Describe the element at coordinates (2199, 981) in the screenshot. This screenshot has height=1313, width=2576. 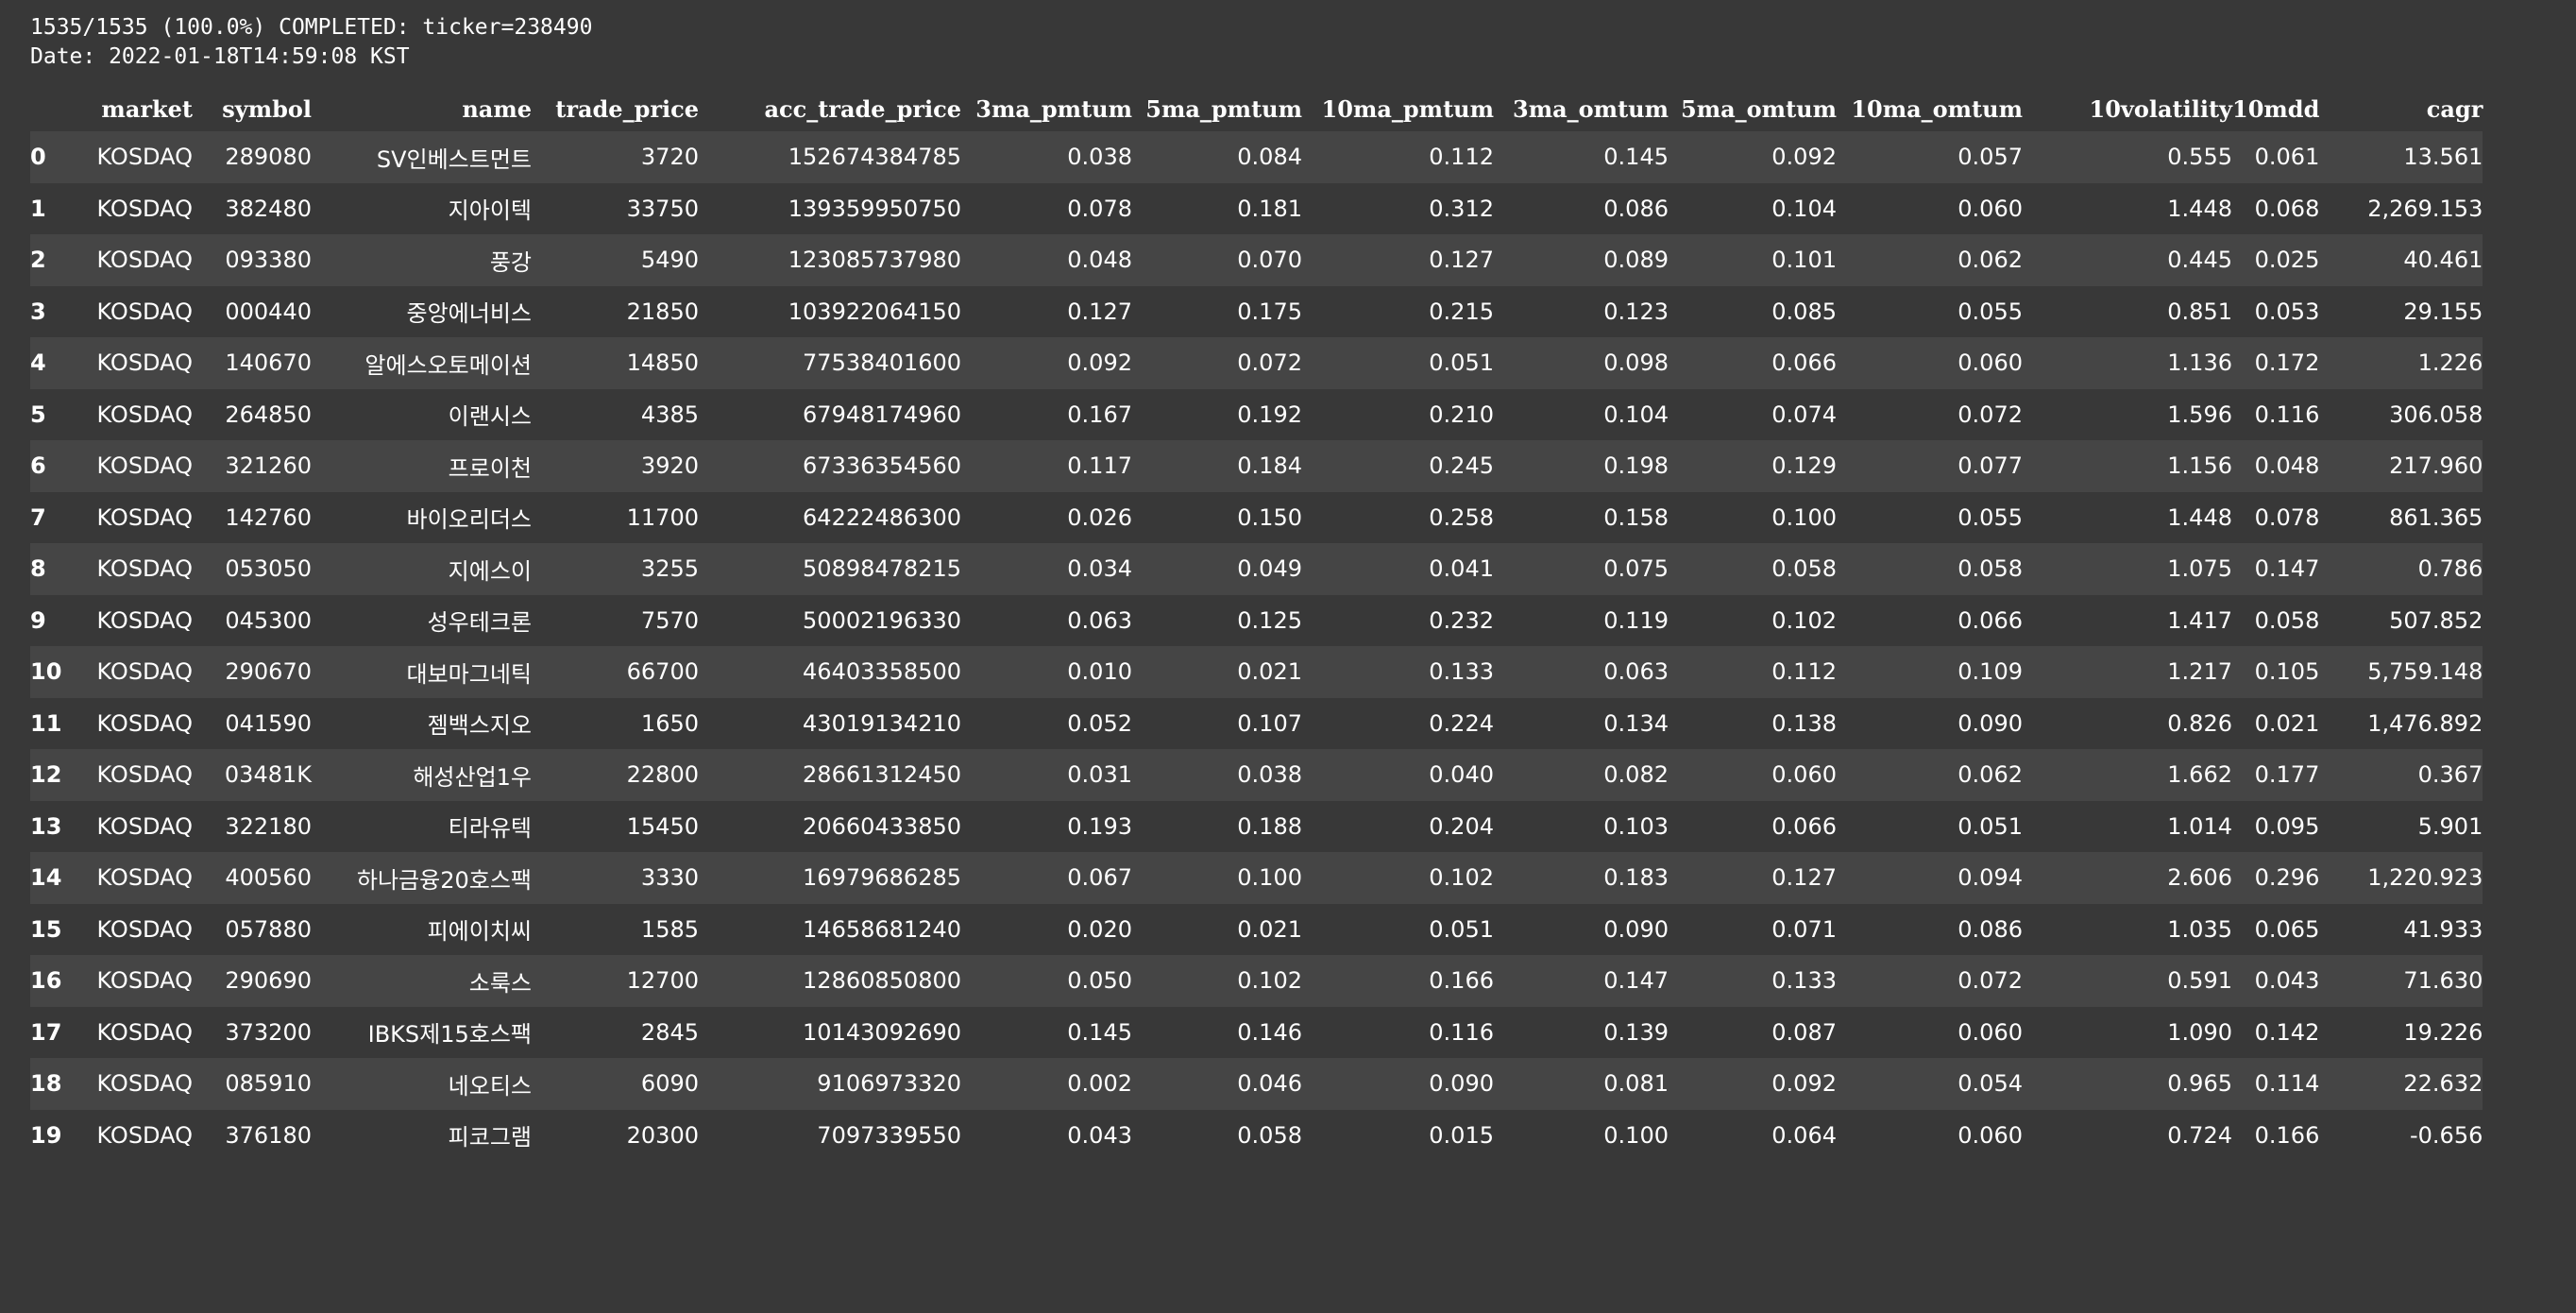
I see `cell-10volatility: 0.591` at that location.